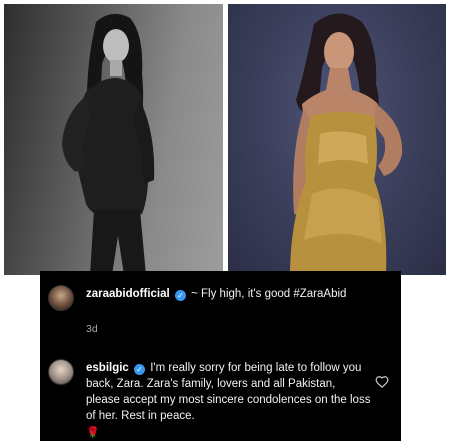 The height and width of the screenshot is (441, 450). I want to click on woman-in-gold-dress-photo, so click(346, 144).